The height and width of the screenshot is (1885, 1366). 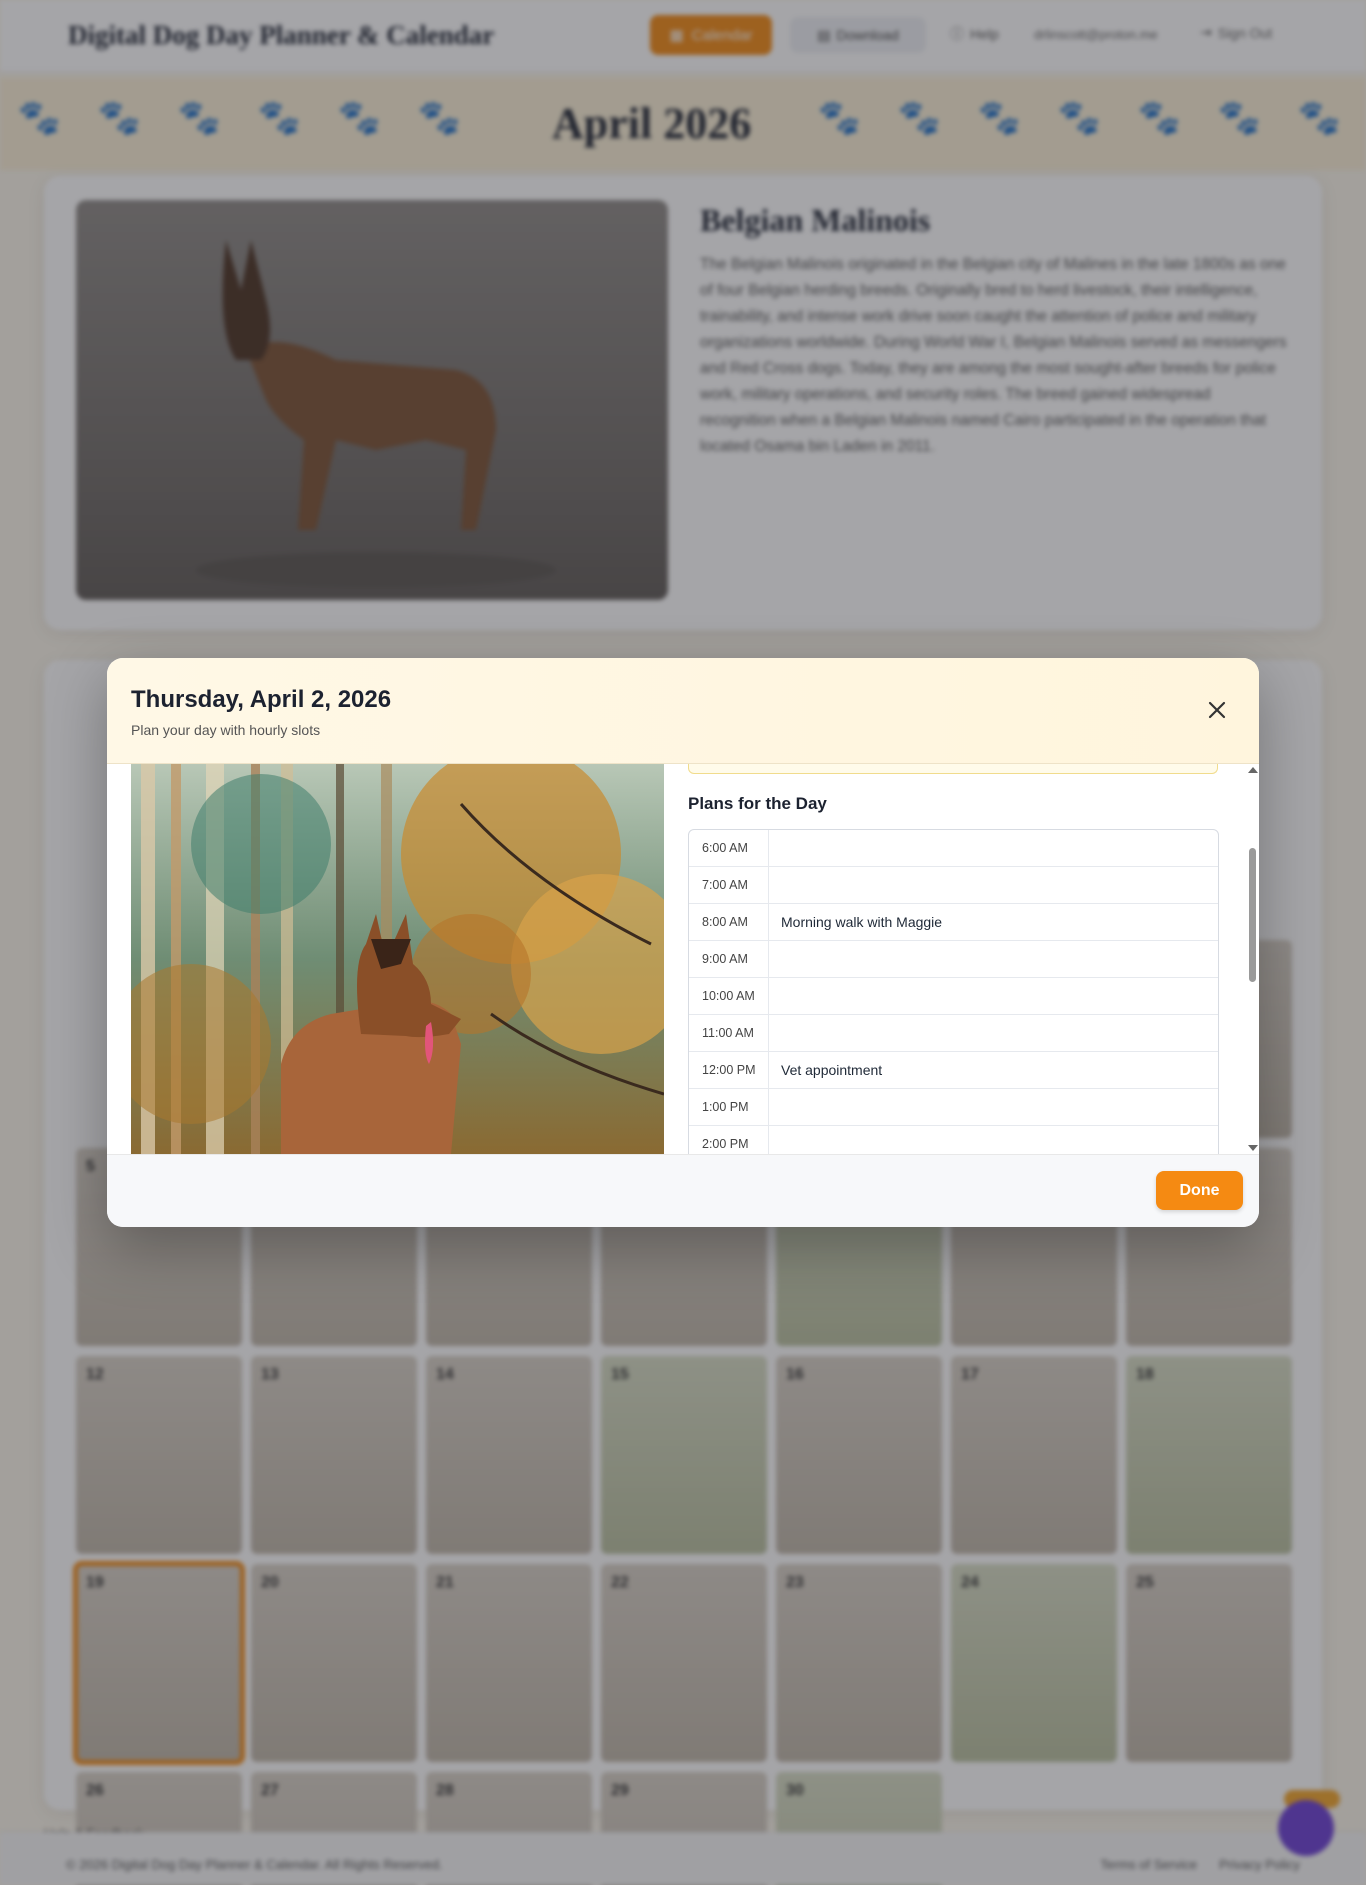 I want to click on slot-plan-input: Morning walk with Maggie, so click(x=993, y=922).